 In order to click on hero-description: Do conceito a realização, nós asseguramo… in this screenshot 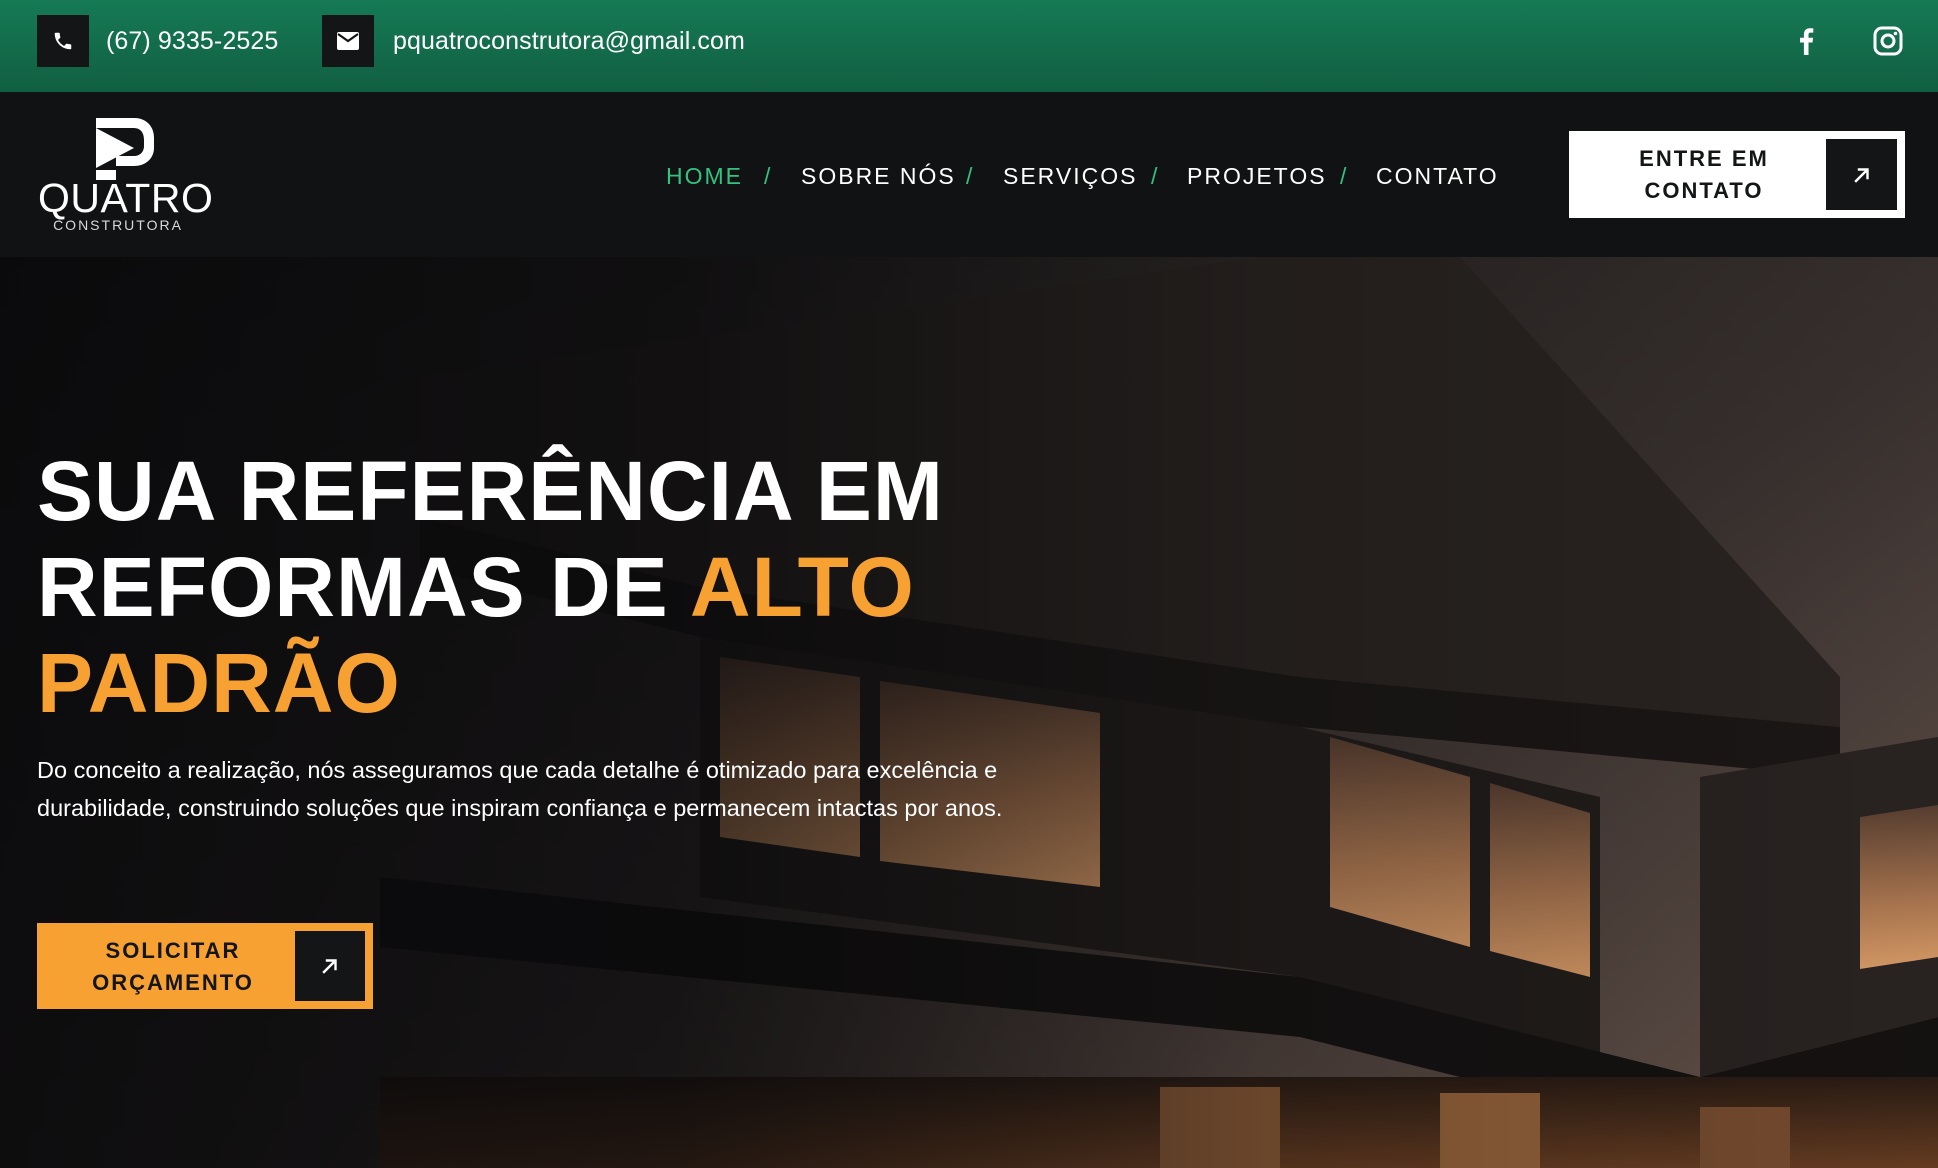, I will do `click(520, 789)`.